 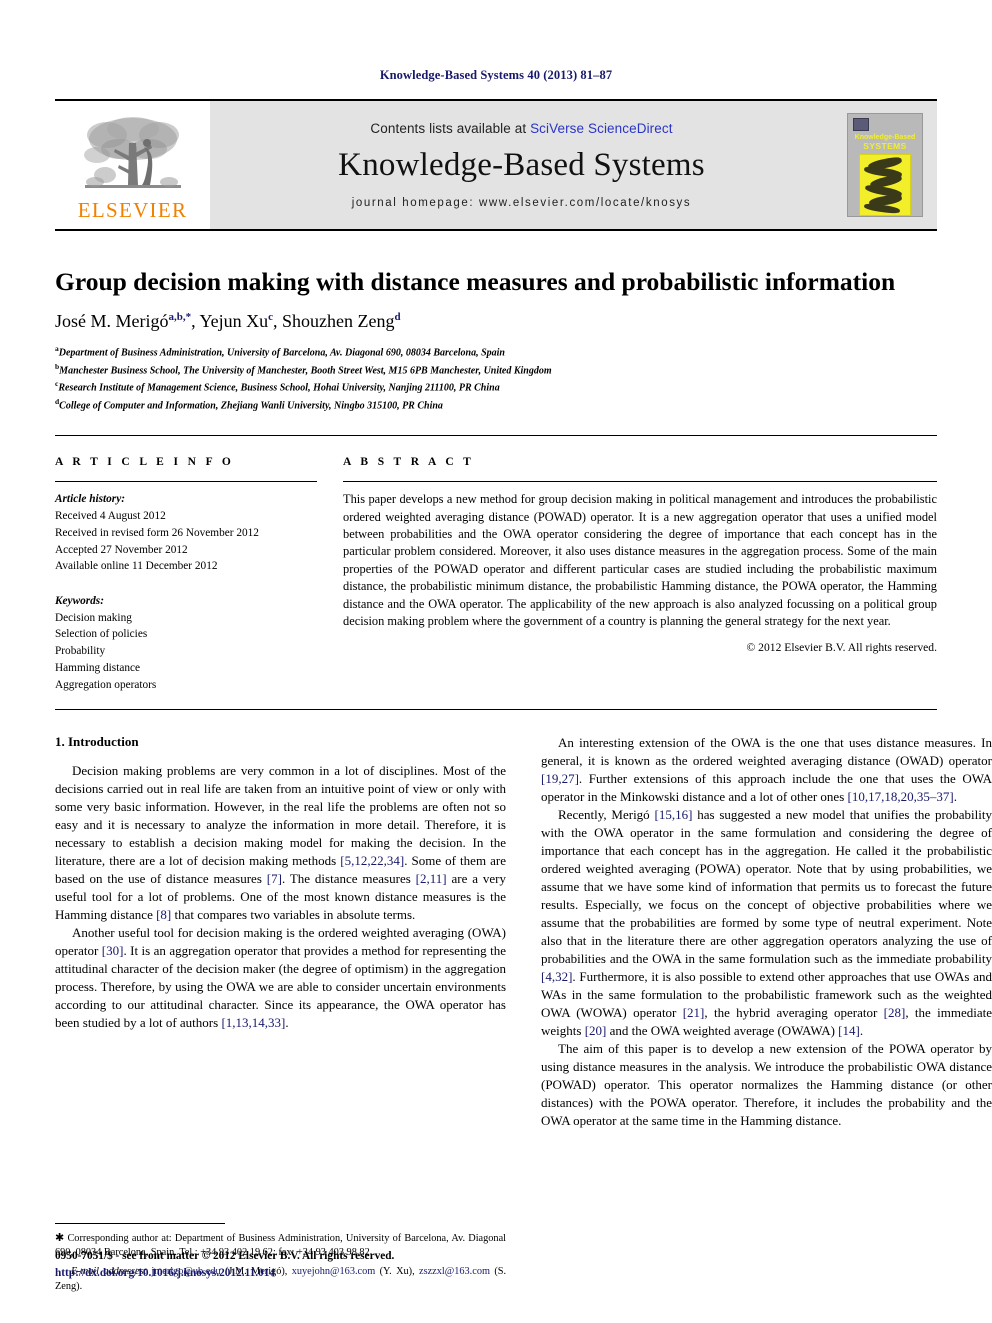 I want to click on keyword-item: Probability, so click(x=80, y=651).